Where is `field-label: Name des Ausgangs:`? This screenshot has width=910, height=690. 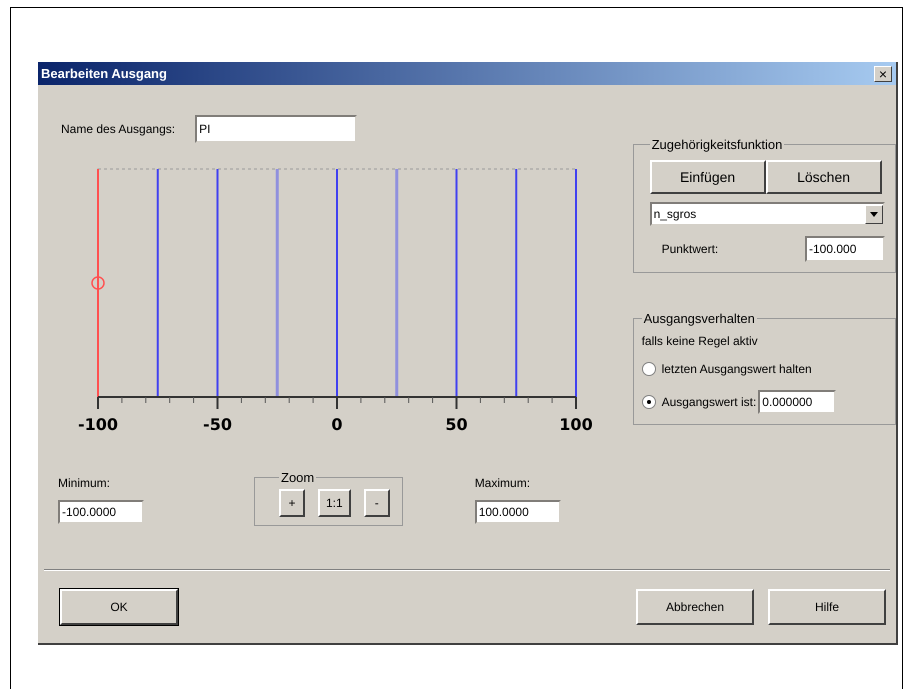 field-label: Name des Ausgangs: is located at coordinates (118, 129).